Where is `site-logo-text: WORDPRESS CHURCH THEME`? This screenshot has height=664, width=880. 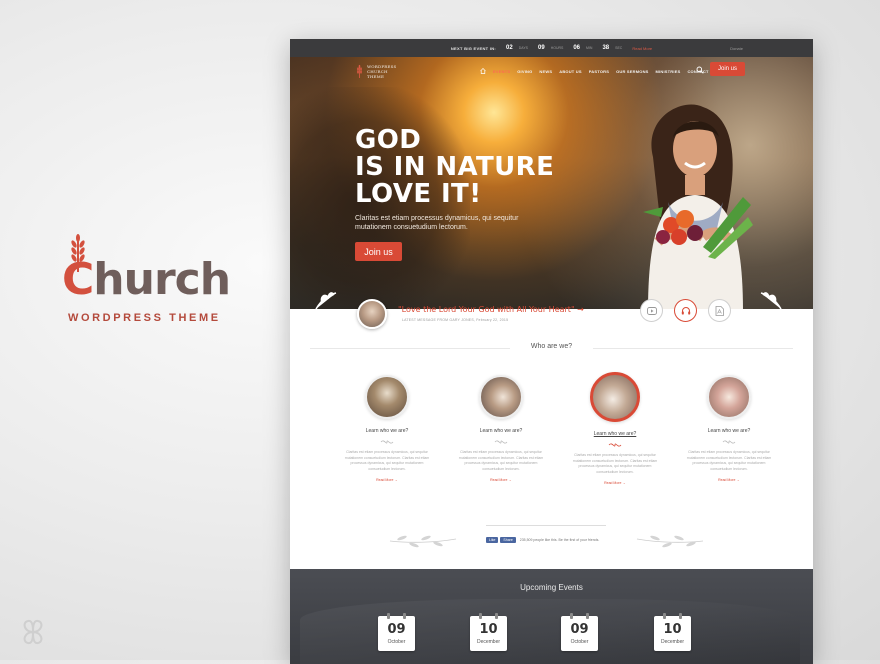 site-logo-text: WORDPRESS CHURCH THEME is located at coordinates (382, 71).